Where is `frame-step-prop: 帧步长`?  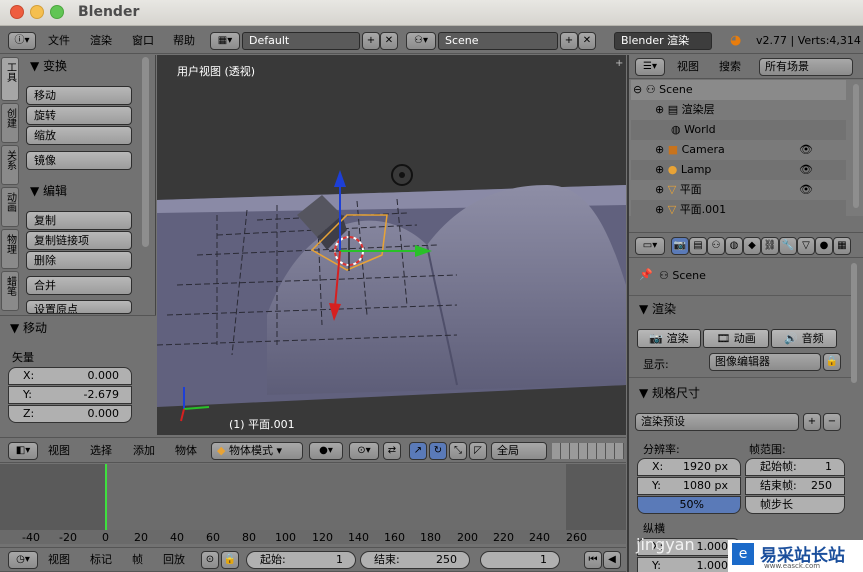
frame-step-prop: 帧步长 is located at coordinates (795, 505).